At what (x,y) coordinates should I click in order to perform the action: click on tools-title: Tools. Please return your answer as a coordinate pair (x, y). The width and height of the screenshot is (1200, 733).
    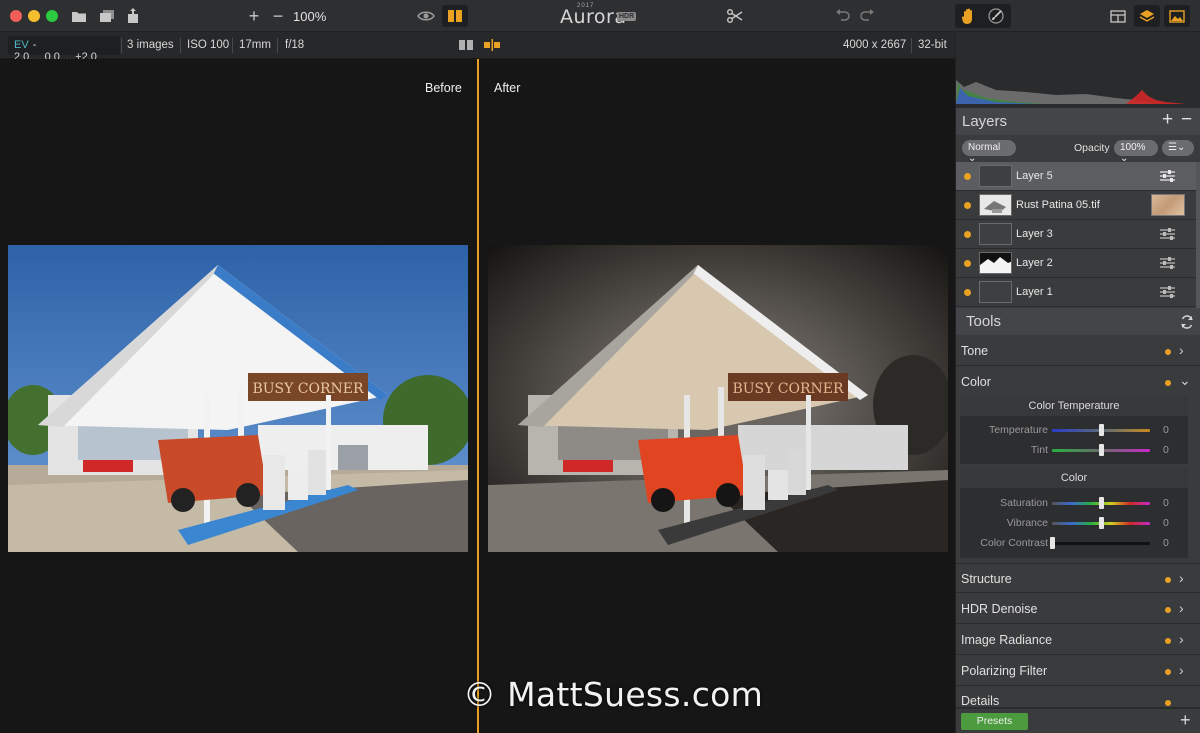
    Looking at the image, I should click on (984, 321).